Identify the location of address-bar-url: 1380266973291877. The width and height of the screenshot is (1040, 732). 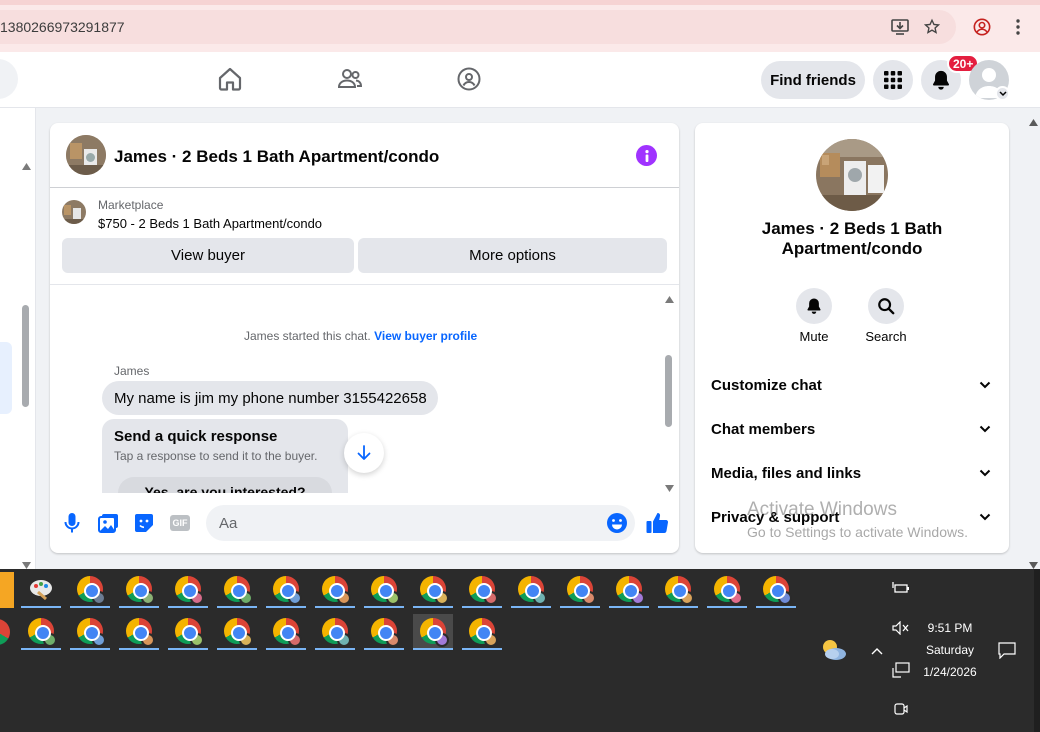
(62, 27).